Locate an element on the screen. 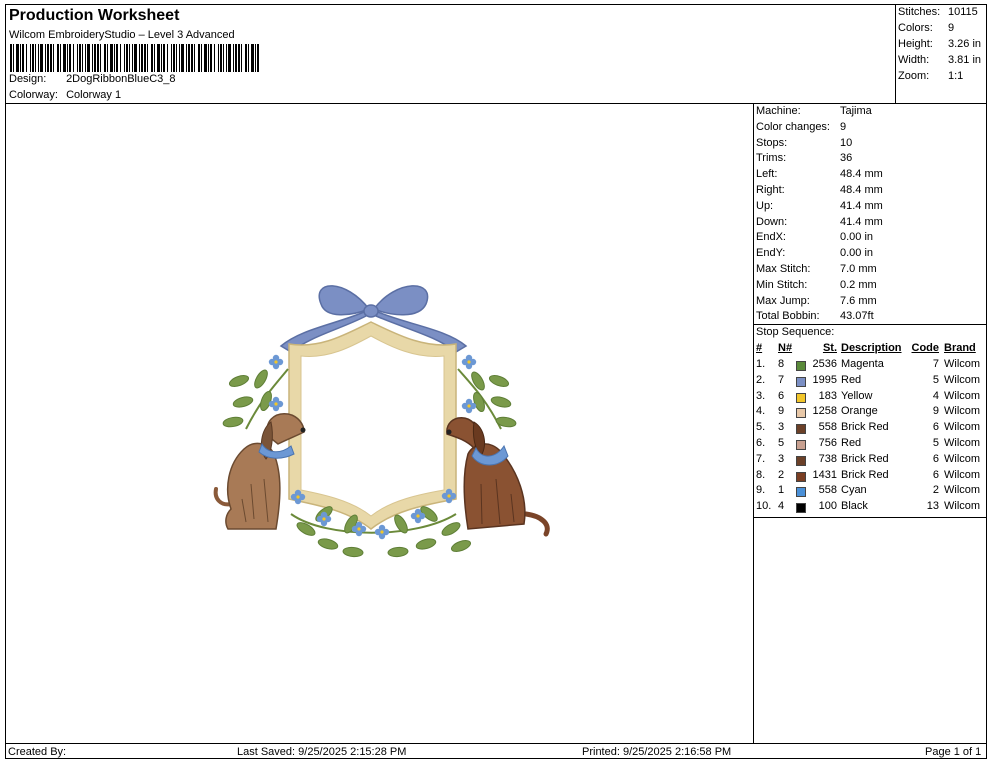  row-needle: 9 is located at coordinates (781, 411).